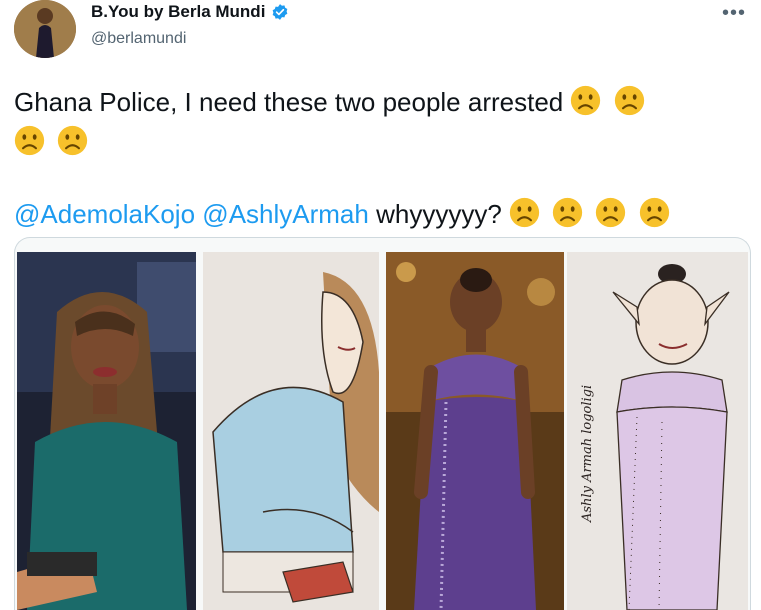 The image size is (761, 610). I want to click on author-handle: @berlamundi, so click(138, 39).